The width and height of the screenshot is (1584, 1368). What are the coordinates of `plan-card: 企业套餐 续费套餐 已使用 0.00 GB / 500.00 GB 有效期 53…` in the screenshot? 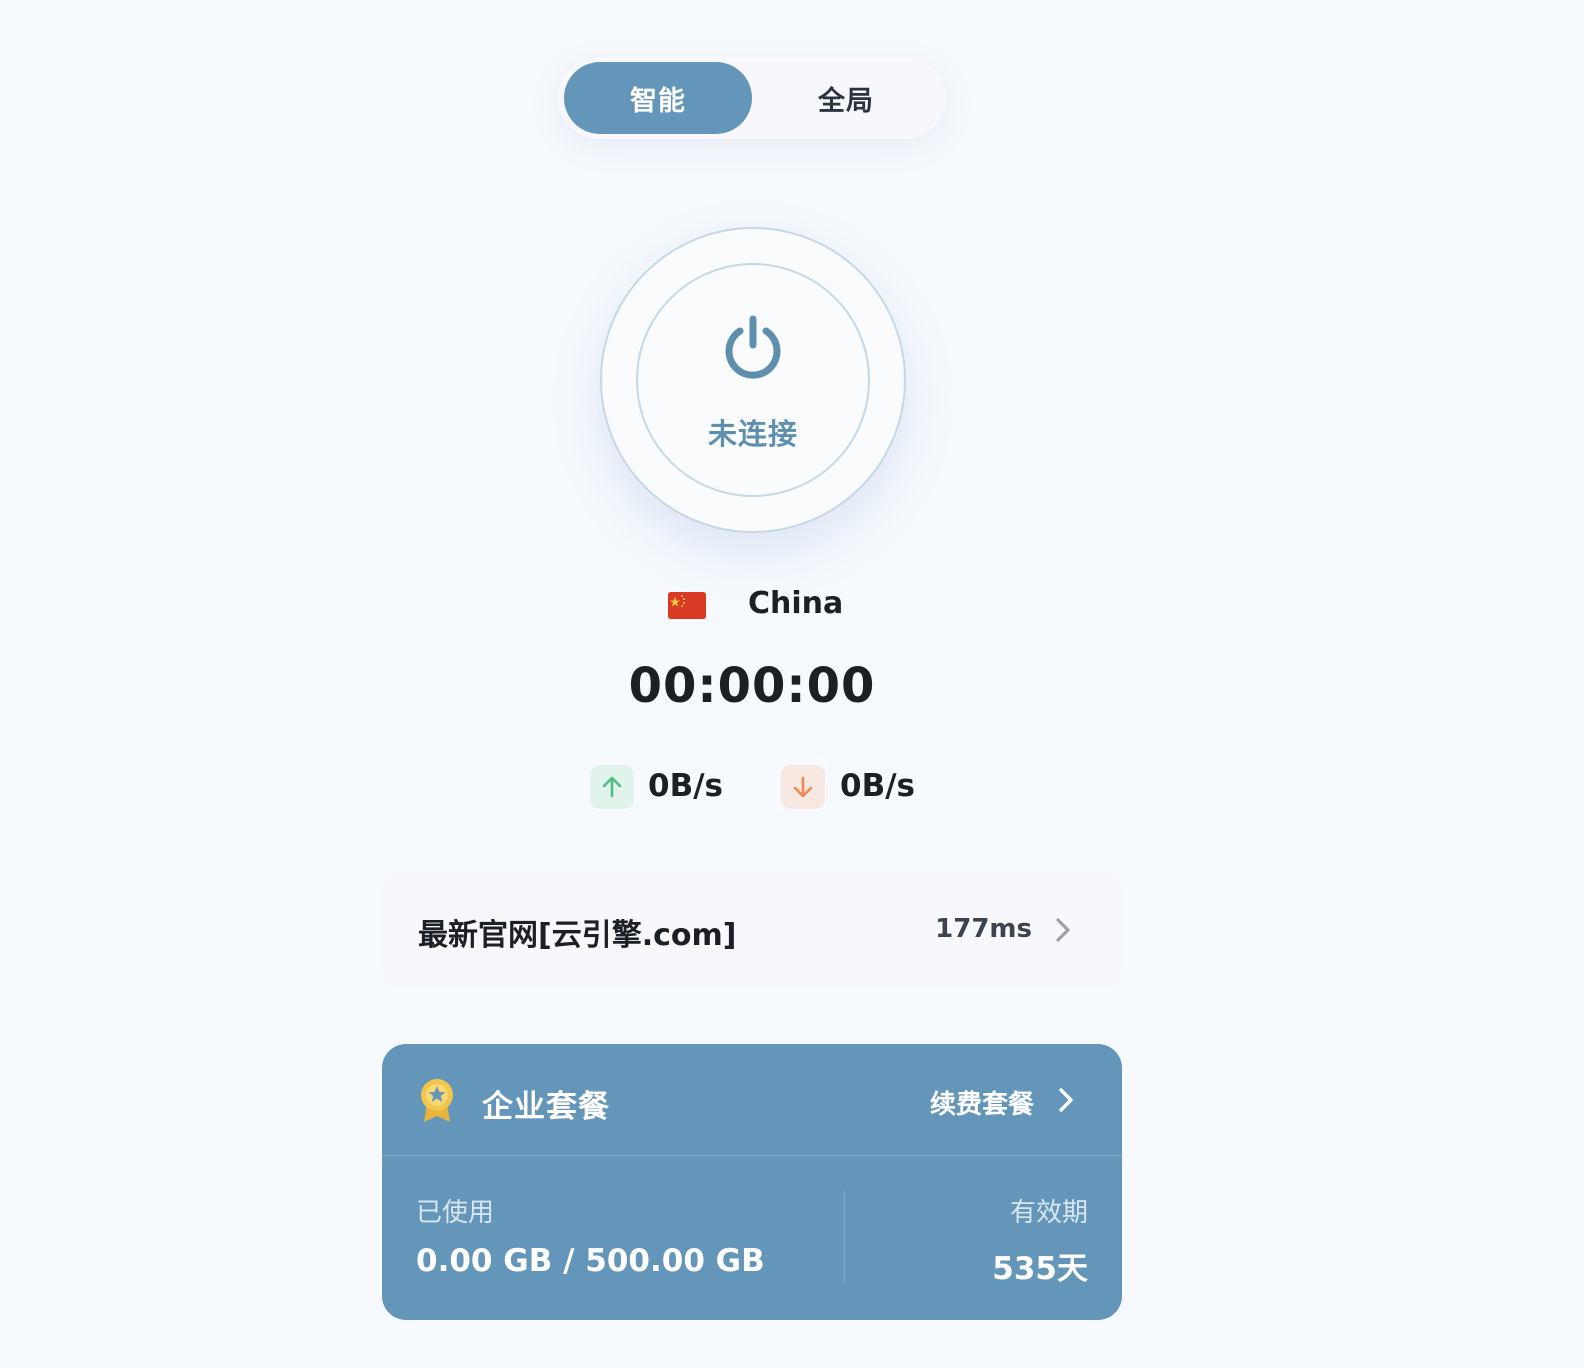 It's located at (752, 1182).